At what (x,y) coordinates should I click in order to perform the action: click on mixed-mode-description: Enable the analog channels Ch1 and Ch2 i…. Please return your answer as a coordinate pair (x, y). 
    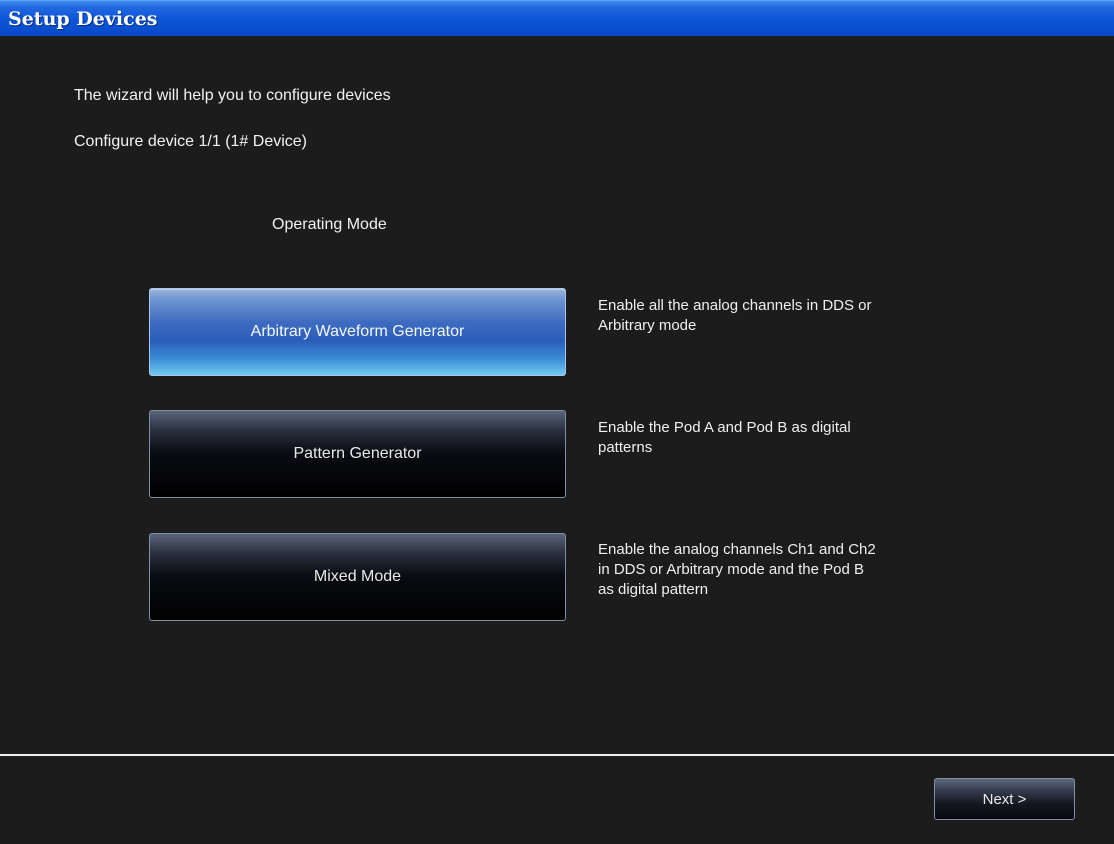
    Looking at the image, I should click on (737, 569).